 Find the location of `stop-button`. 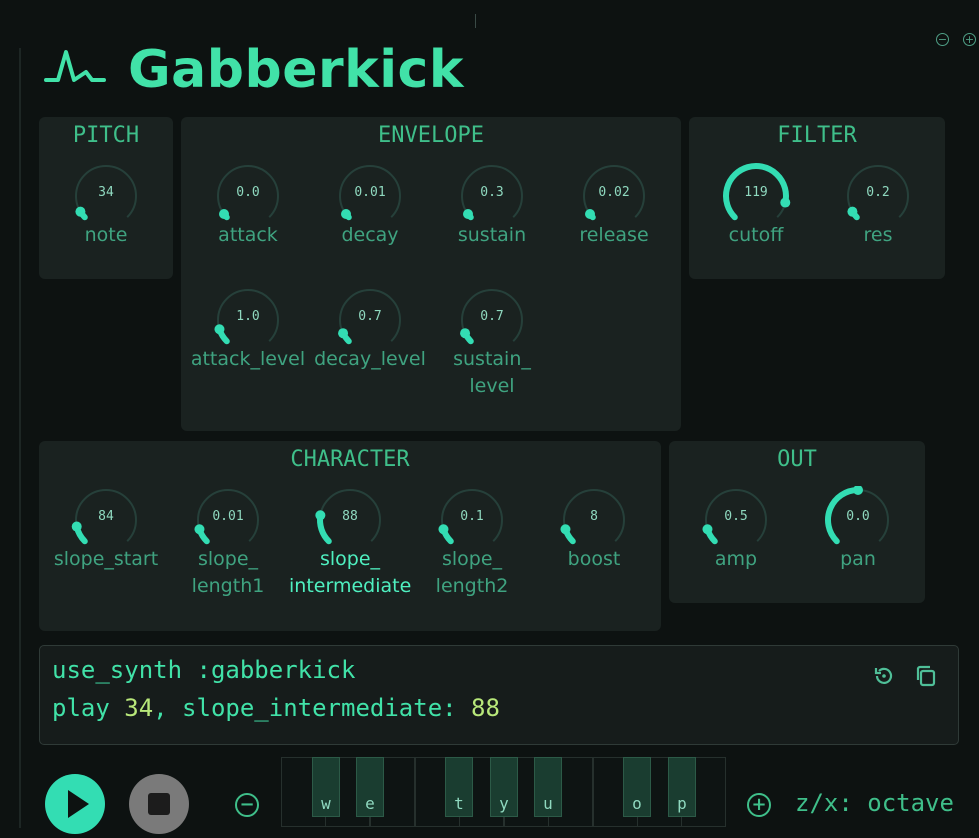

stop-button is located at coordinates (159, 804).